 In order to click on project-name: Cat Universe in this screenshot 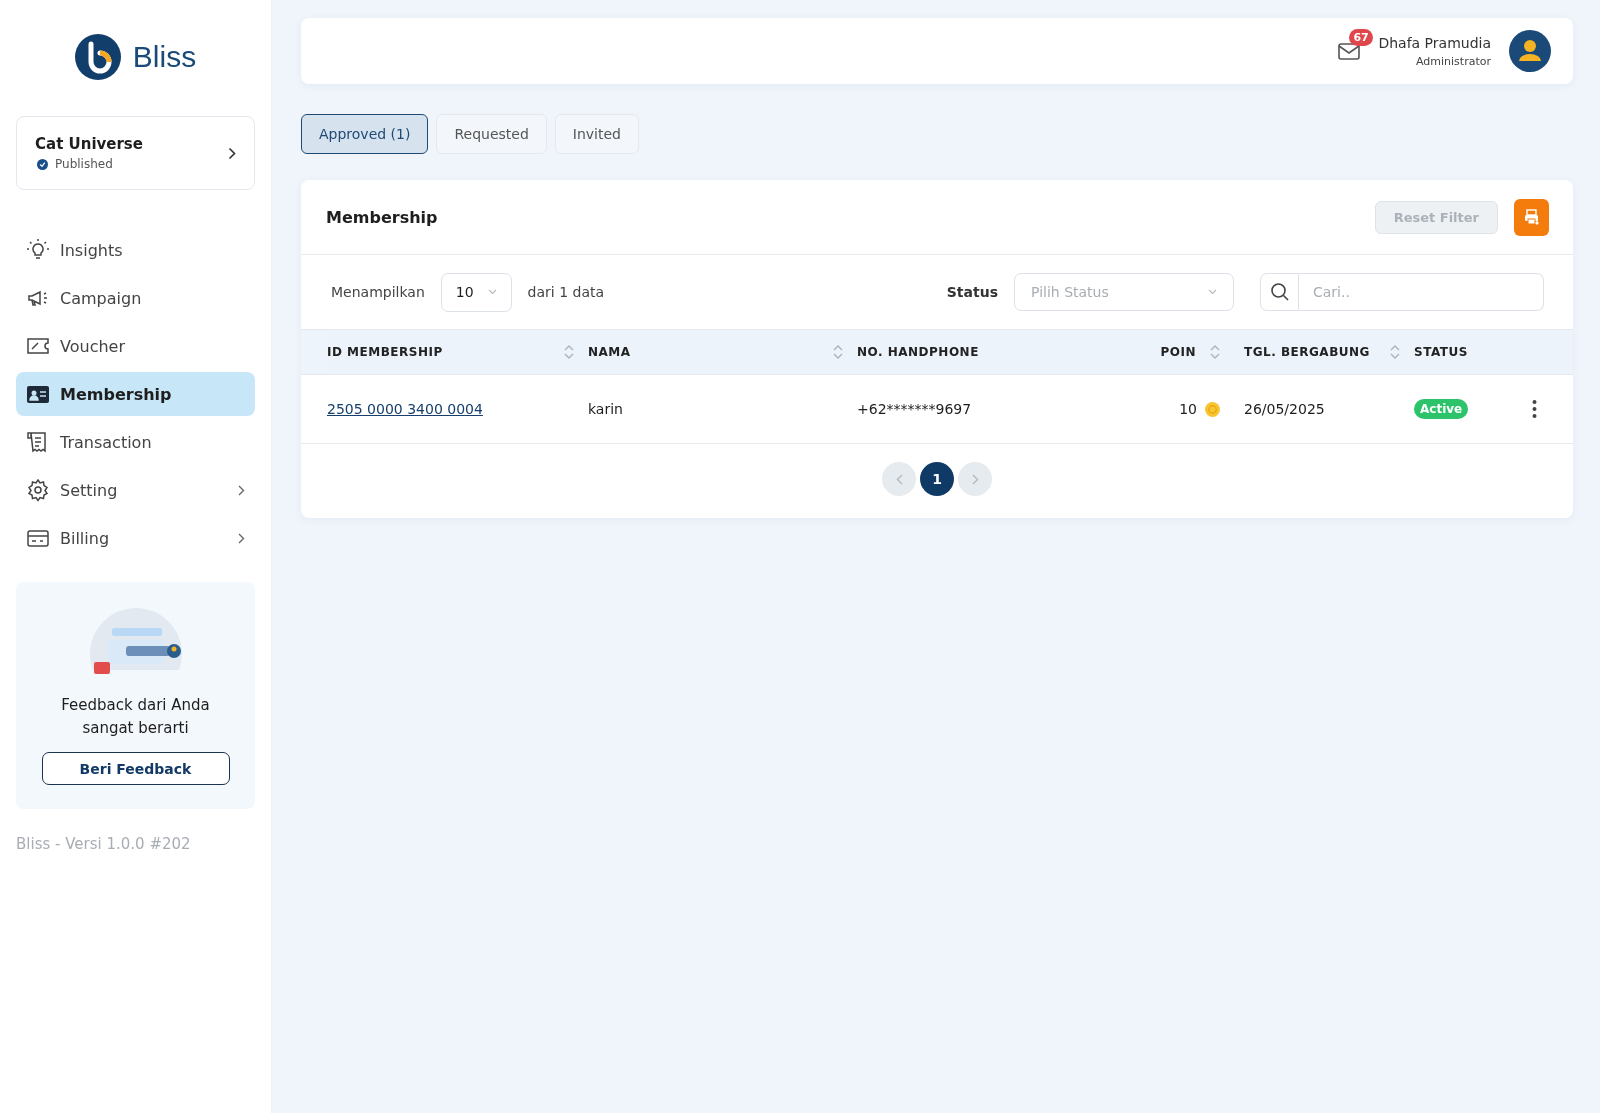, I will do `click(89, 144)`.